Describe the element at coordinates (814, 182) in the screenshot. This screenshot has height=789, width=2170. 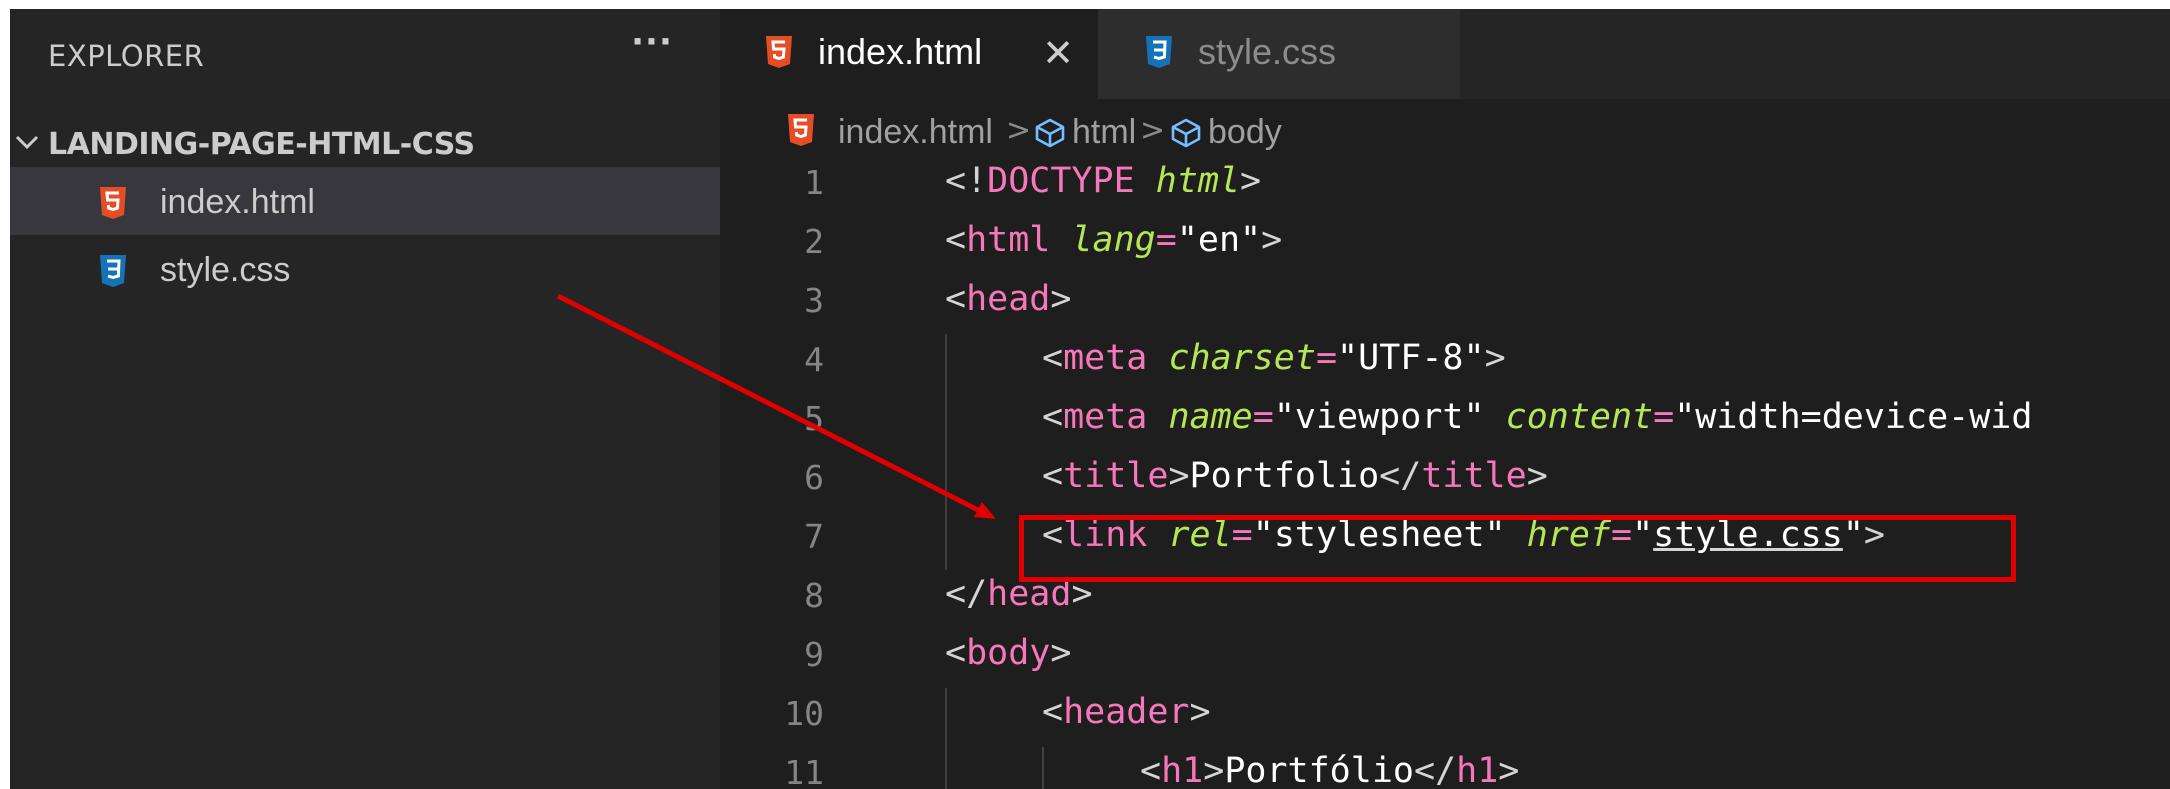
I see `line-number: 1` at that location.